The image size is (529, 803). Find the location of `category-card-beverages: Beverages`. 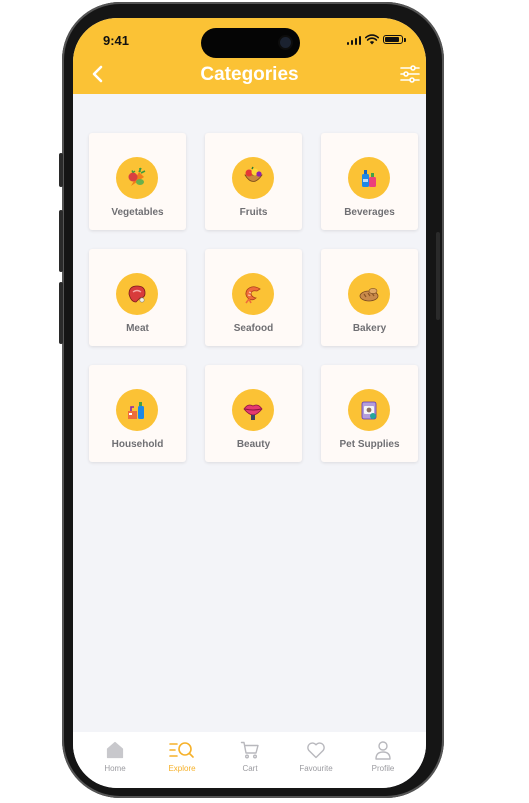

category-card-beverages: Beverages is located at coordinates (369, 181).